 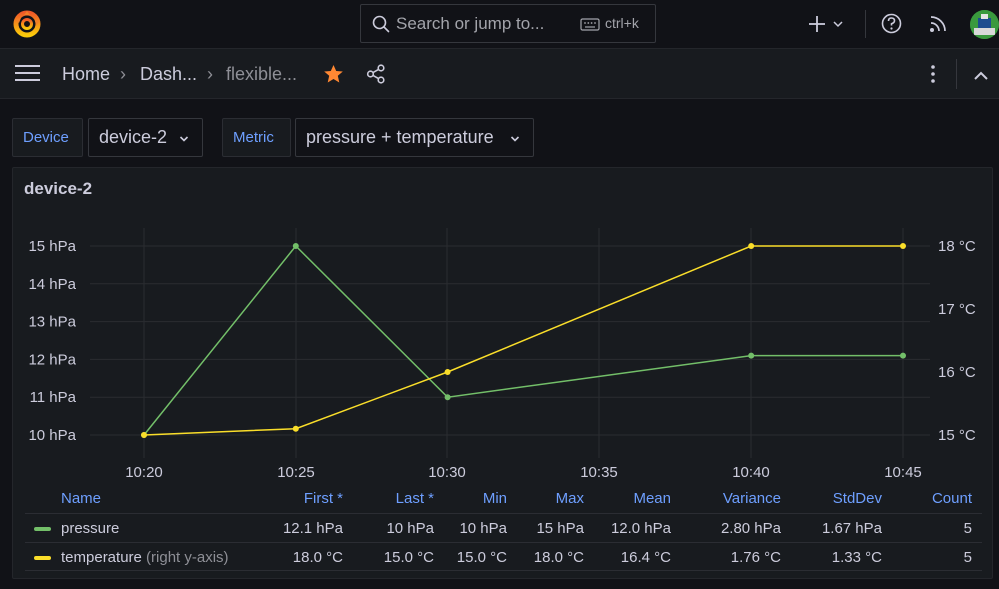 I want to click on star-icon, so click(x=333, y=75).